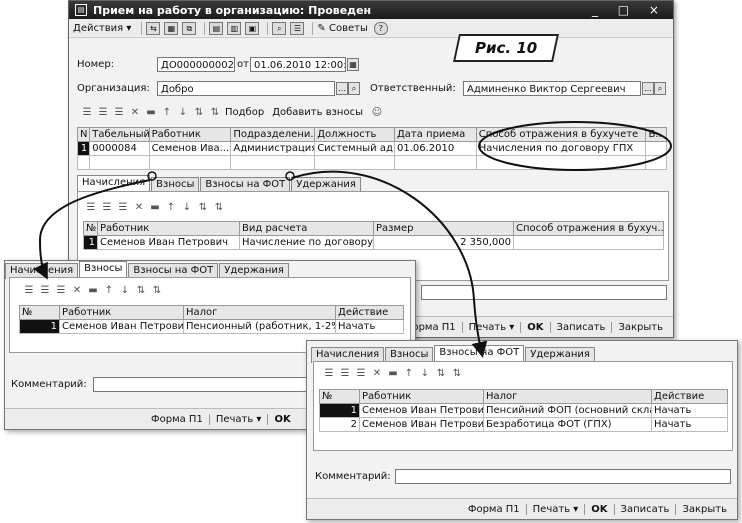 Image resolution: width=742 pixels, height=523 pixels. Describe the element at coordinates (196, 64) in the screenshot. I see `number-field: ДО000000002` at that location.